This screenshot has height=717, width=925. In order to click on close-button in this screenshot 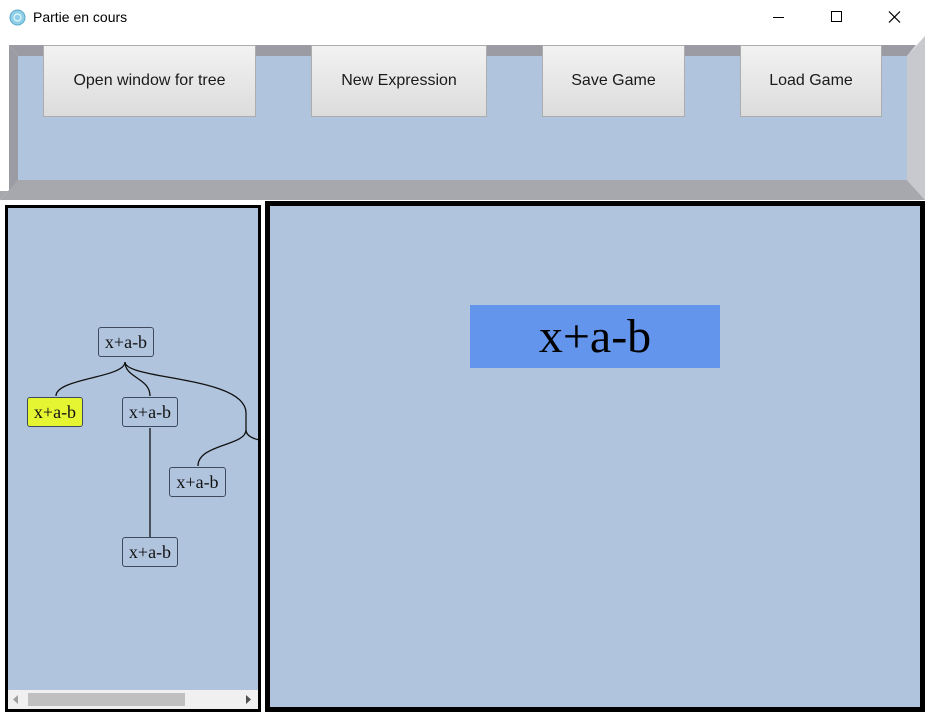, I will do `click(895, 17)`.